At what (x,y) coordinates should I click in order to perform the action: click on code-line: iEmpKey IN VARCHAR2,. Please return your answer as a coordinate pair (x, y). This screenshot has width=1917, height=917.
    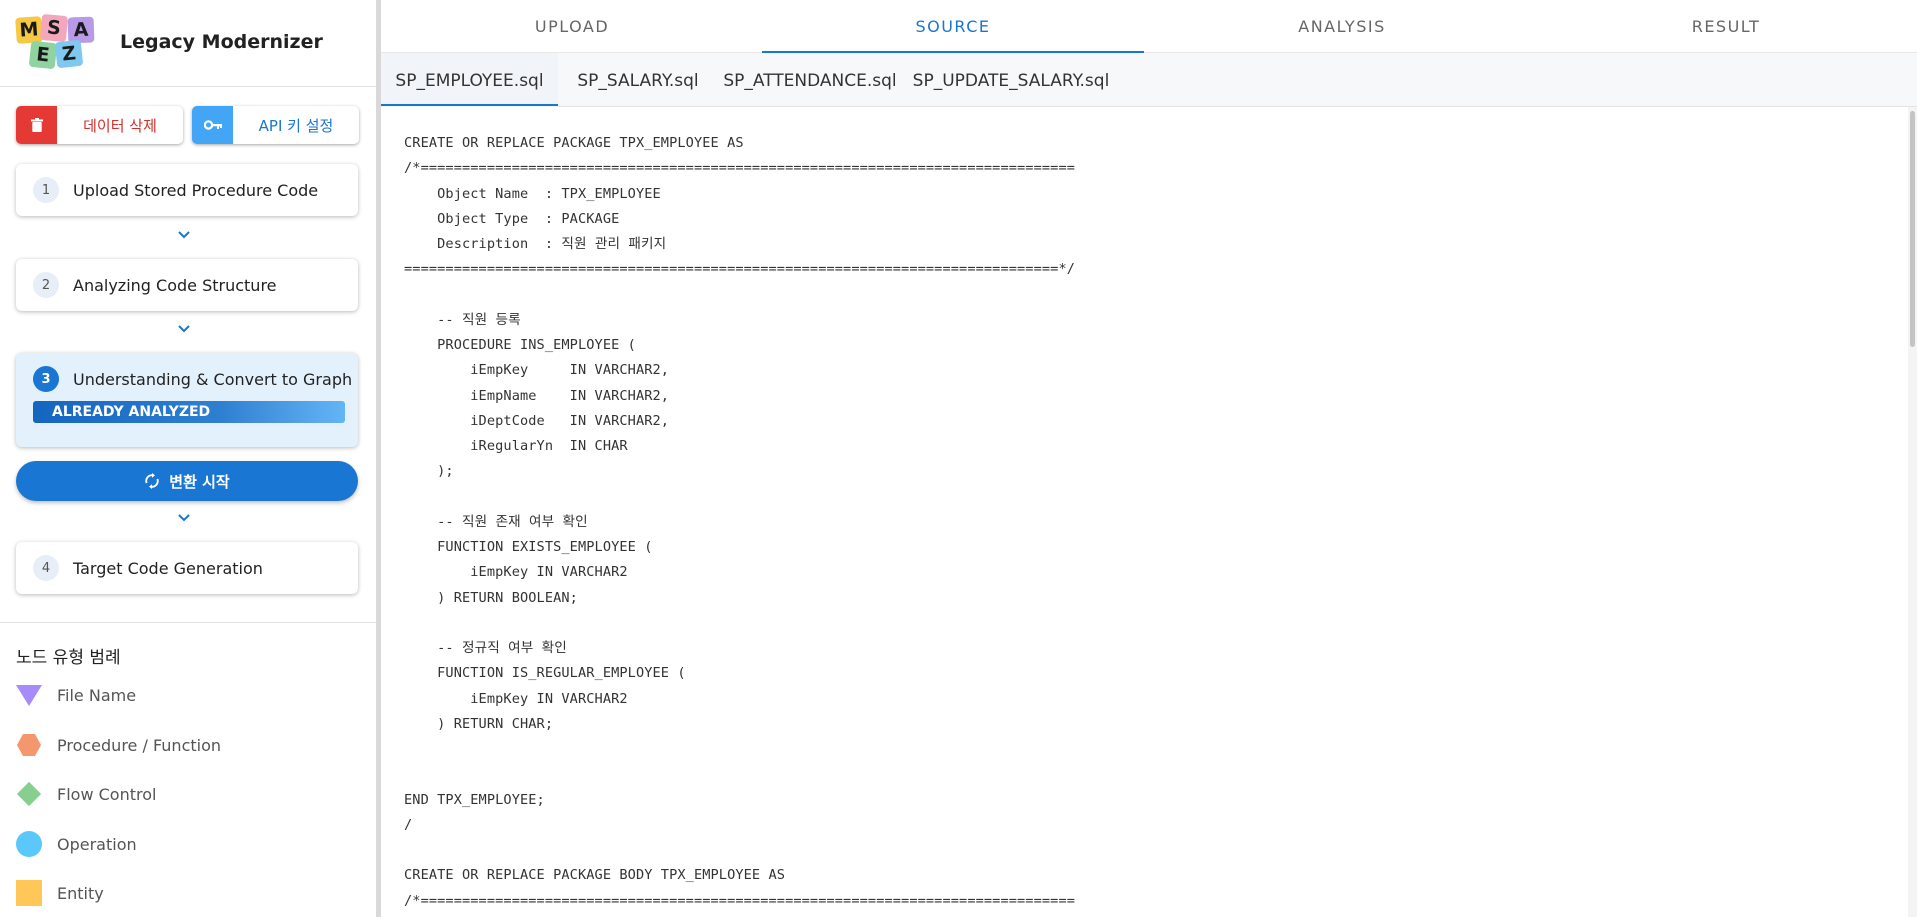
    Looking at the image, I should click on (537, 370).